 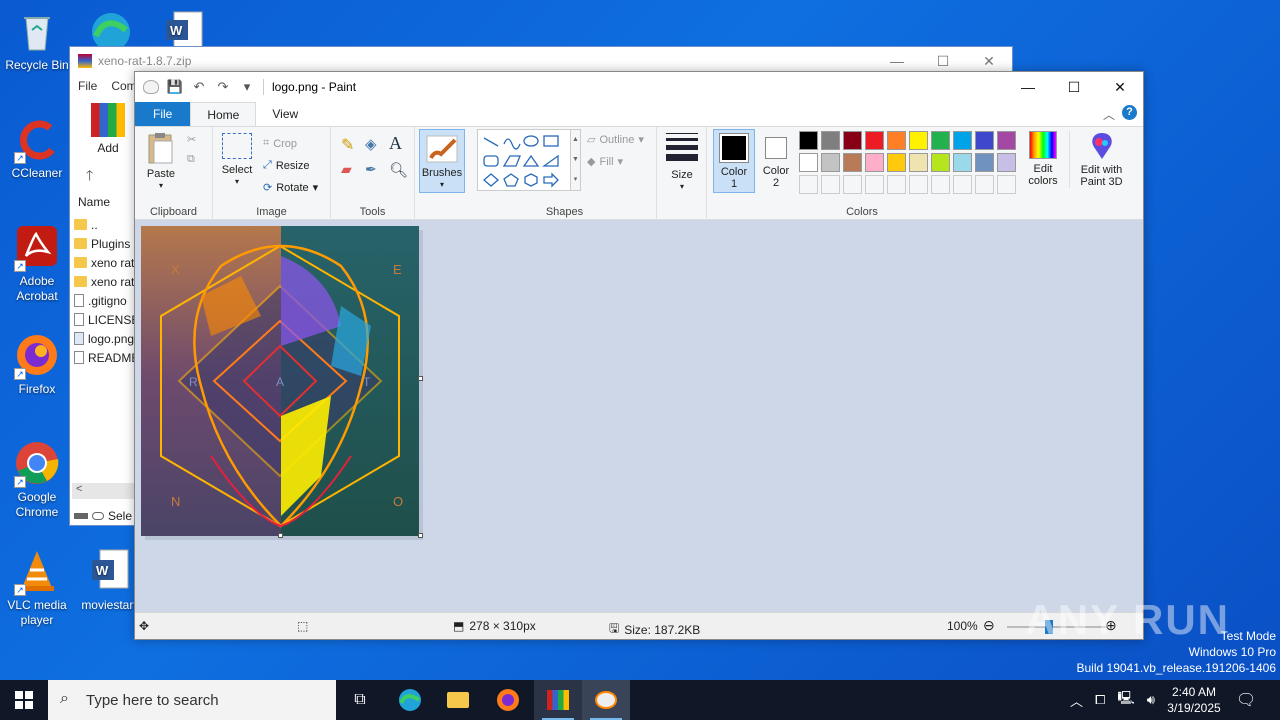 What do you see at coordinates (458, 700) in the screenshot?
I see `taskbar-file-explorer` at bounding box center [458, 700].